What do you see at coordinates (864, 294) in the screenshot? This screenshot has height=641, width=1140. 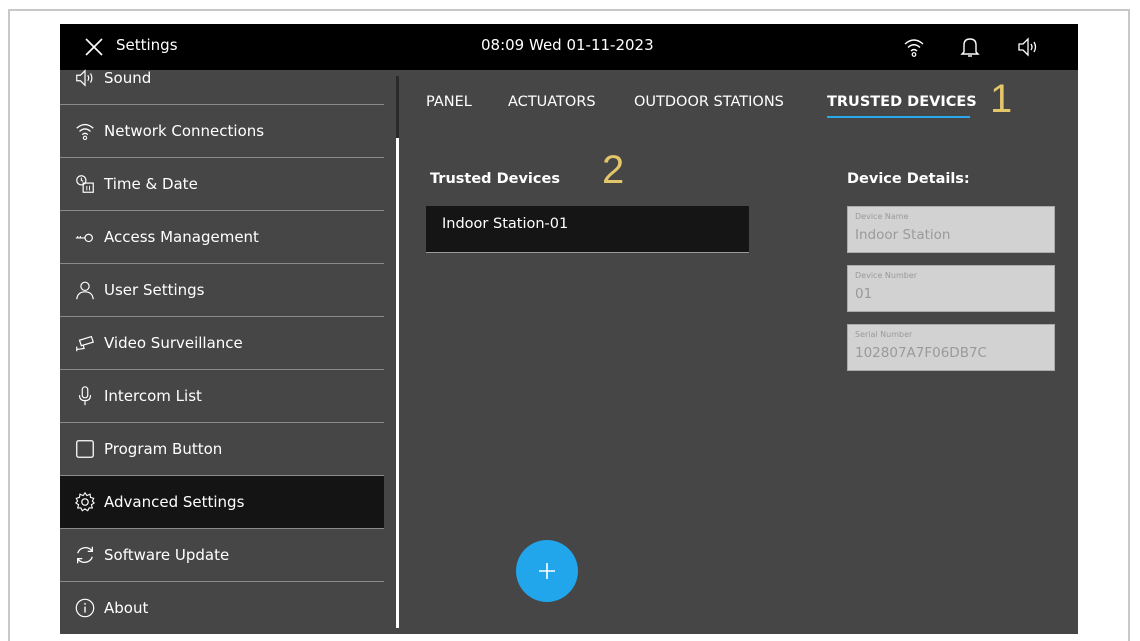 I see `field-value: 01` at bounding box center [864, 294].